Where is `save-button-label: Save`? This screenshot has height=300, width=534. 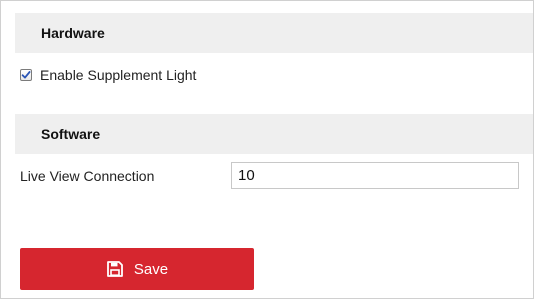 save-button-label: Save is located at coordinates (151, 269).